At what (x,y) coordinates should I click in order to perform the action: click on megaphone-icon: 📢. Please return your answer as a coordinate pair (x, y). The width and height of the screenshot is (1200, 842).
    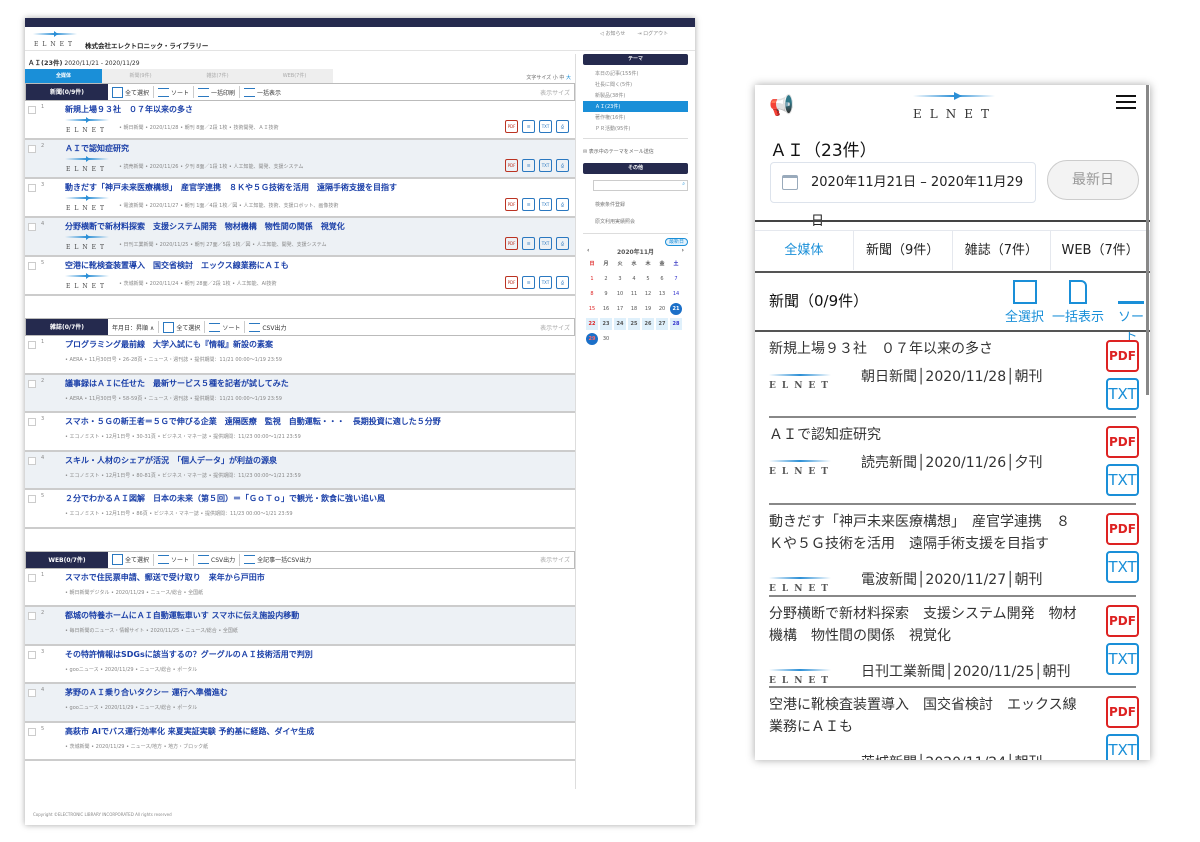
    Looking at the image, I should click on (781, 105).